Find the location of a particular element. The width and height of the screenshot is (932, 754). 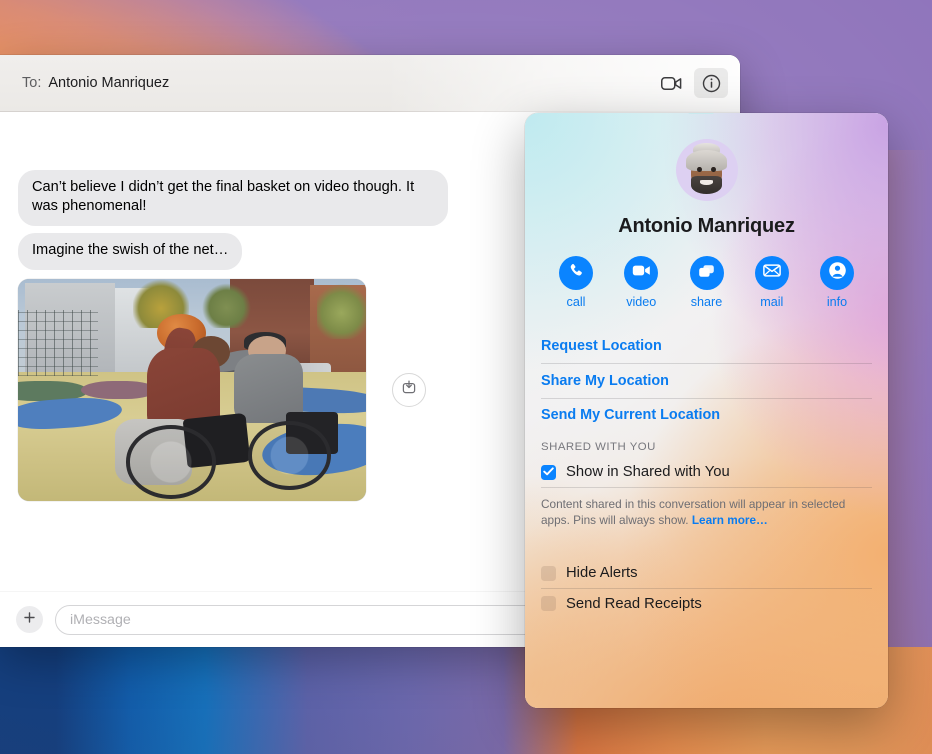

facetime-video-button is located at coordinates (671, 83).